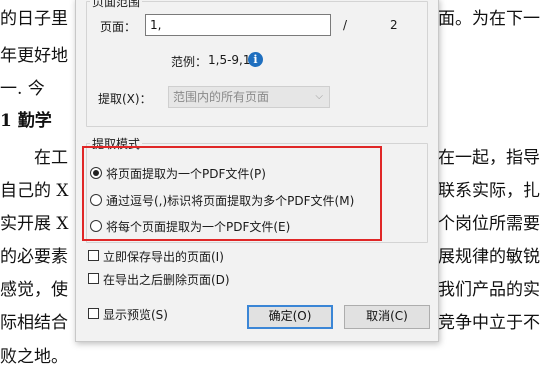  Describe the element at coordinates (34, 191) in the screenshot. I see `doc-line-left: 自己的 X` at that location.